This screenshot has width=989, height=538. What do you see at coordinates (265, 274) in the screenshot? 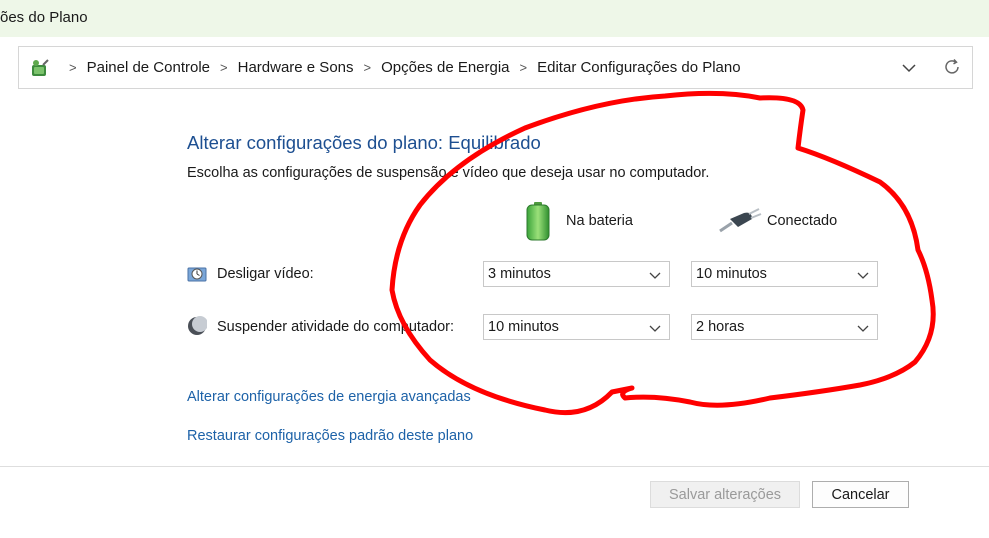
I see `setting-label-display-off: Desligar vídeo:` at bounding box center [265, 274].